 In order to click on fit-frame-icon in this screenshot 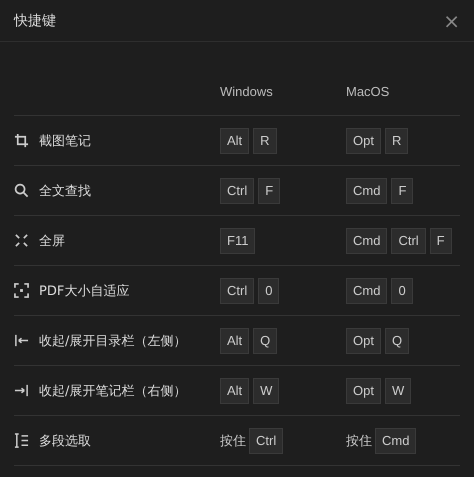, I will do `click(21, 290)`.